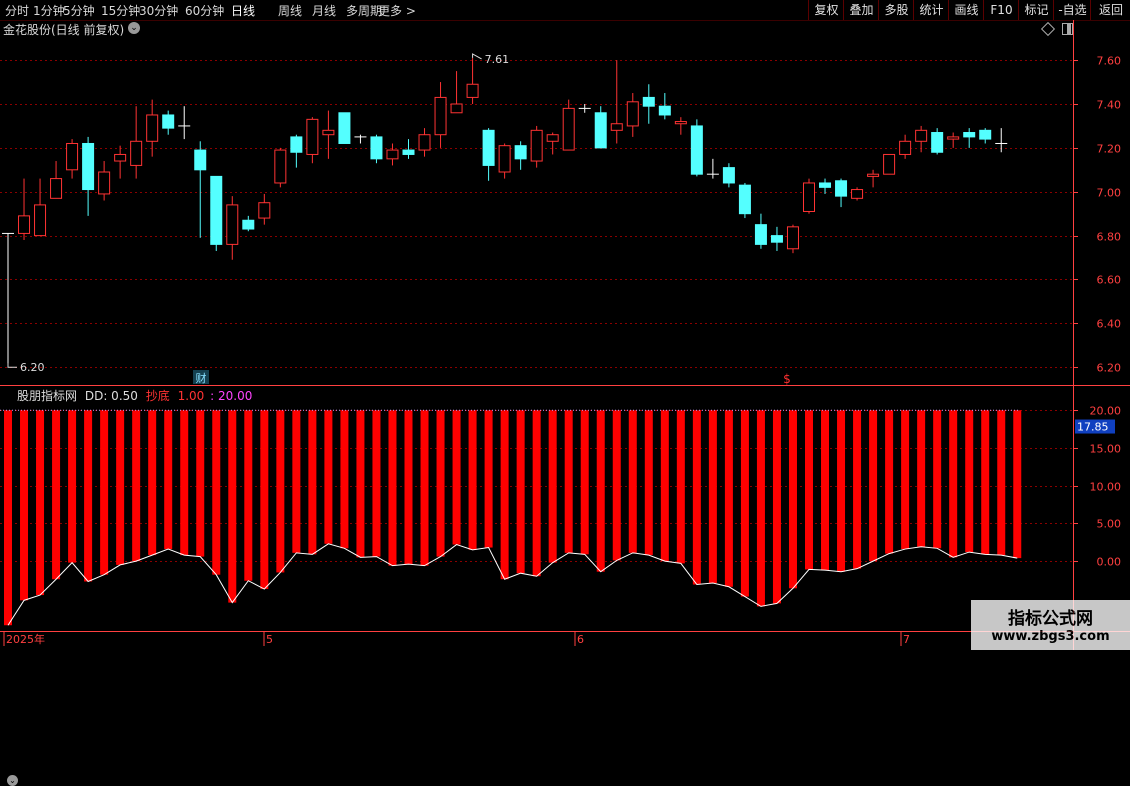 The width and height of the screenshot is (1130, 786). What do you see at coordinates (243, 10) in the screenshot?
I see `period-tab-6: 日线` at bounding box center [243, 10].